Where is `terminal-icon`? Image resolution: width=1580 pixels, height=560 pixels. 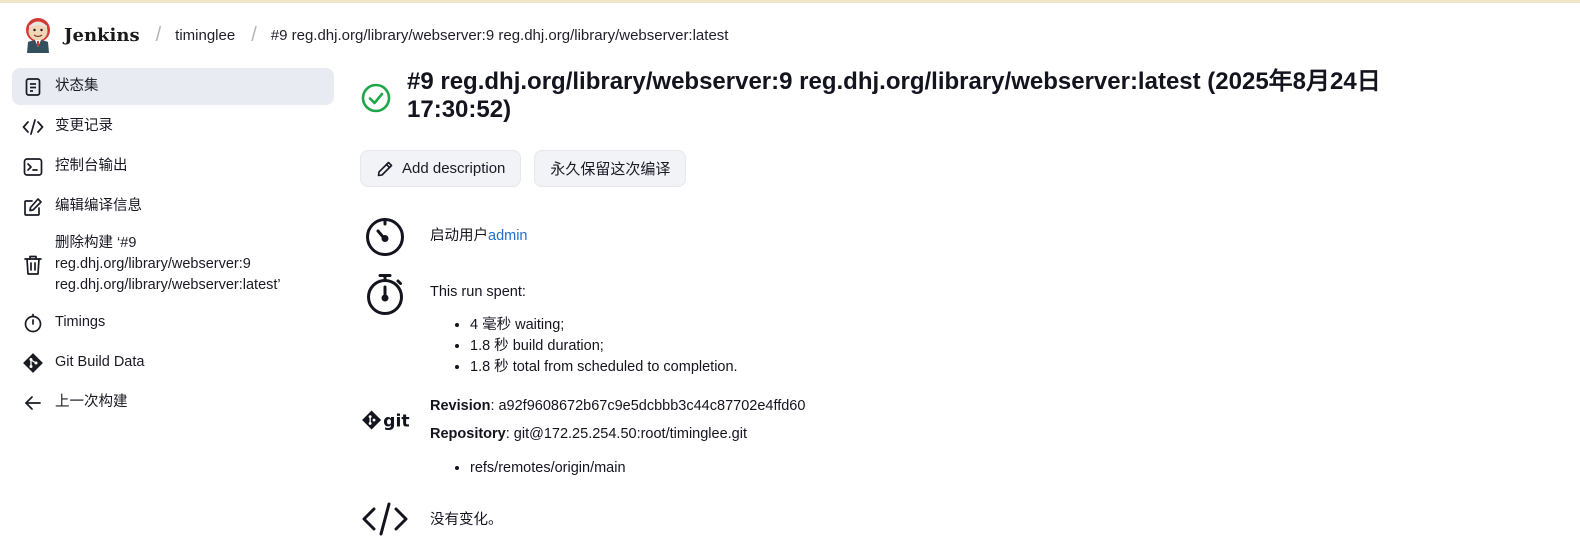 terminal-icon is located at coordinates (33, 167).